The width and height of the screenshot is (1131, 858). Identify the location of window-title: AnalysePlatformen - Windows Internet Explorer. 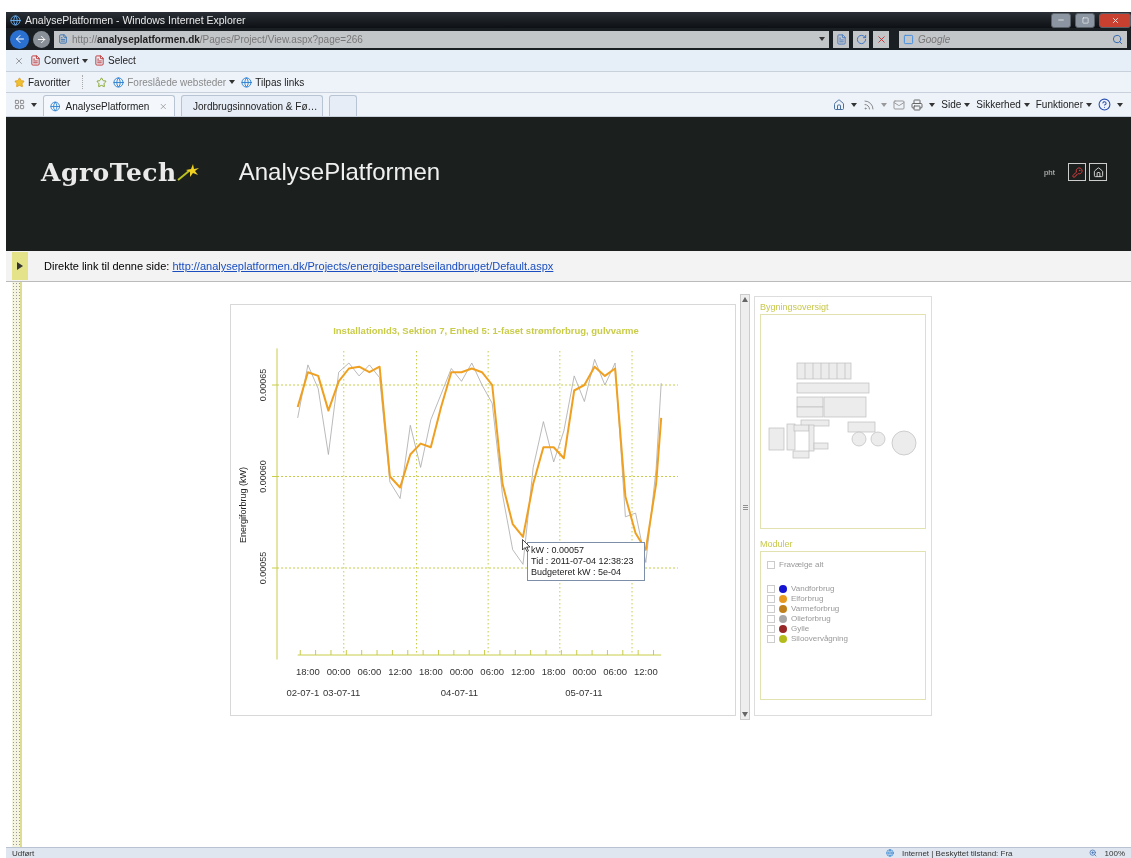
(135, 20).